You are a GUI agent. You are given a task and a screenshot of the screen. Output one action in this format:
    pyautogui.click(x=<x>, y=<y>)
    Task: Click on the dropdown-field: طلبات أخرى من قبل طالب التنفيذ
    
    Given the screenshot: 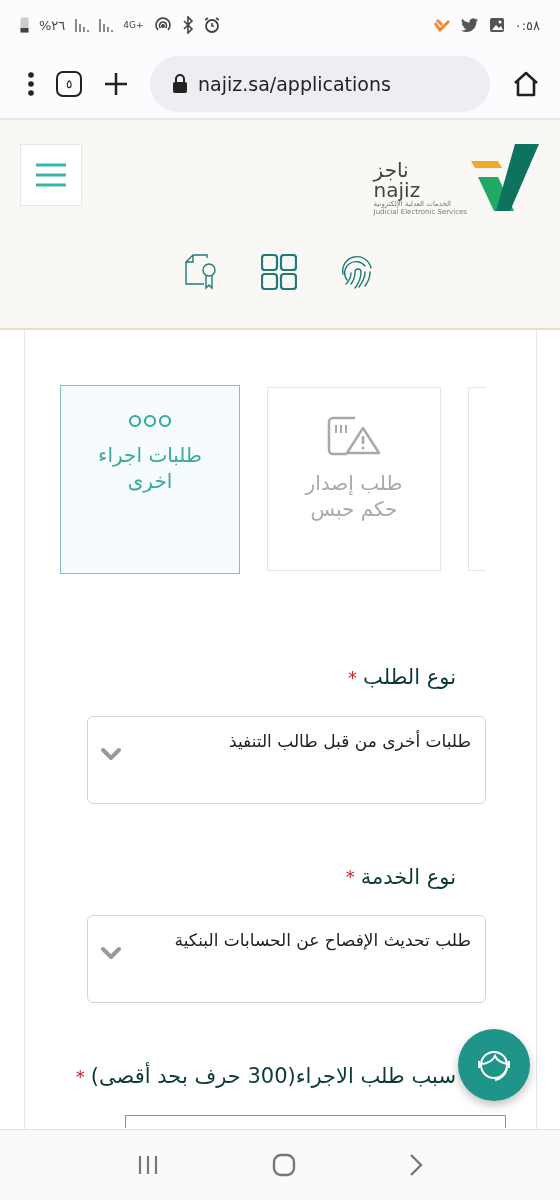 What is the action you would take?
    pyautogui.click(x=286, y=759)
    